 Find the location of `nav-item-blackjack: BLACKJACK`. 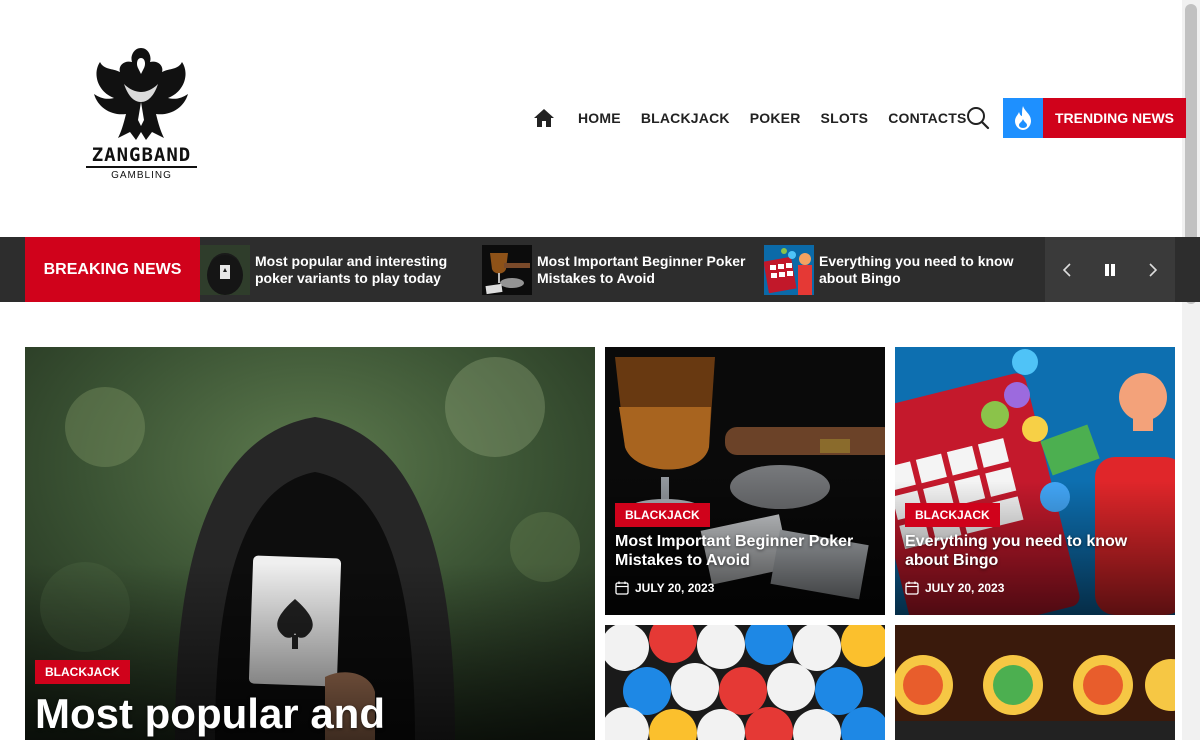

nav-item-blackjack: BLACKJACK is located at coordinates (685, 118).